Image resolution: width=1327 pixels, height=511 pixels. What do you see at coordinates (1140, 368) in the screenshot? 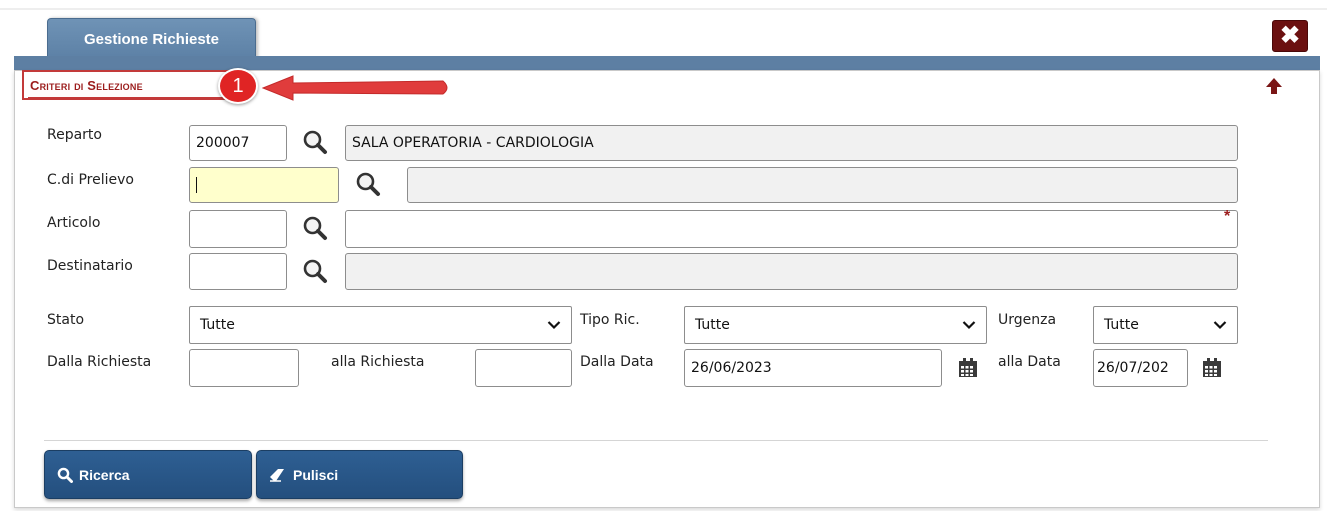
I see `alla-data-input: 26/07/202` at bounding box center [1140, 368].